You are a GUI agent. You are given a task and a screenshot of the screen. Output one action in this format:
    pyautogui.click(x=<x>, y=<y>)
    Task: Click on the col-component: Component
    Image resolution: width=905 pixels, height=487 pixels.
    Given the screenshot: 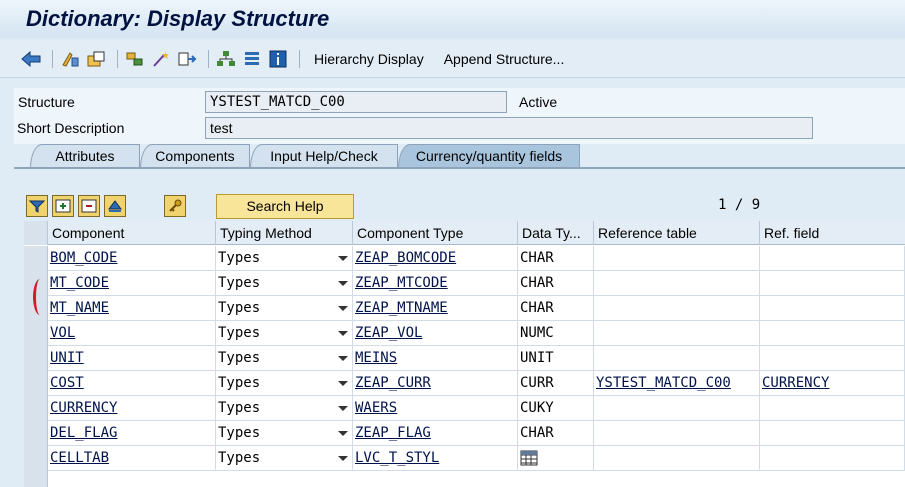 What is the action you would take?
    pyautogui.click(x=132, y=233)
    